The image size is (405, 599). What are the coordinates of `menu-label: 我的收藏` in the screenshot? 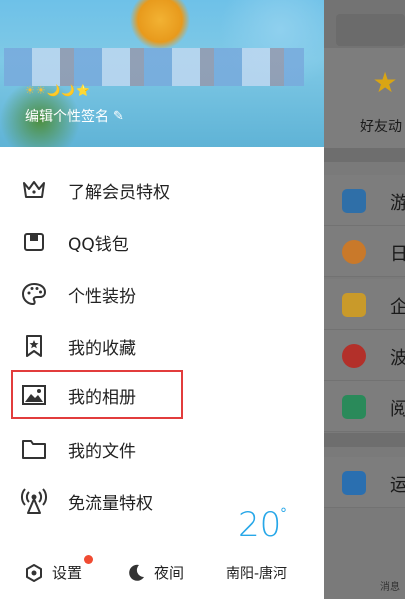 It's located at (102, 348).